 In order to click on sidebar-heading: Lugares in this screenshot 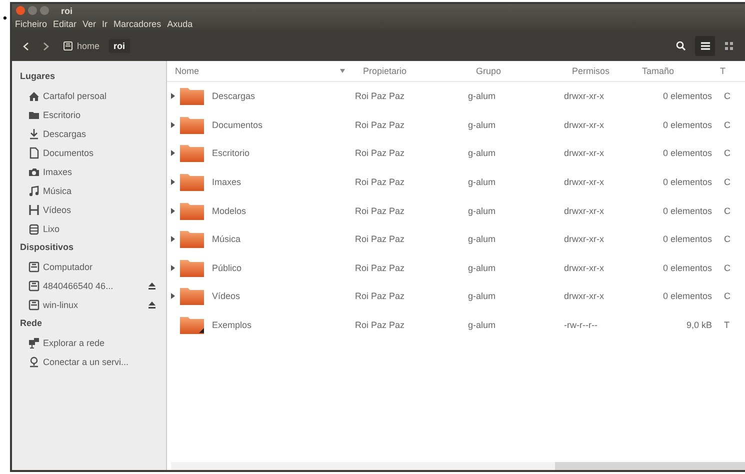, I will do `click(37, 76)`.